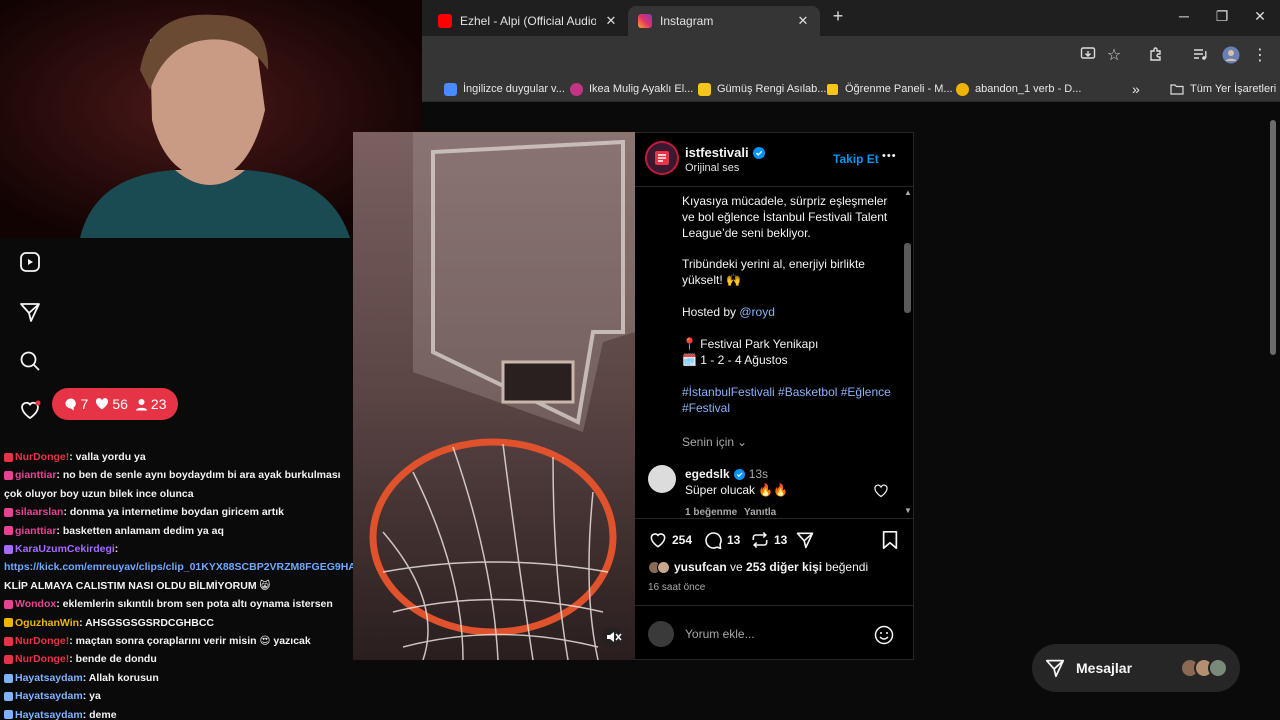 The width and height of the screenshot is (1280, 720). Describe the element at coordinates (1184, 16) in the screenshot. I see `minimize-button: ─` at that location.